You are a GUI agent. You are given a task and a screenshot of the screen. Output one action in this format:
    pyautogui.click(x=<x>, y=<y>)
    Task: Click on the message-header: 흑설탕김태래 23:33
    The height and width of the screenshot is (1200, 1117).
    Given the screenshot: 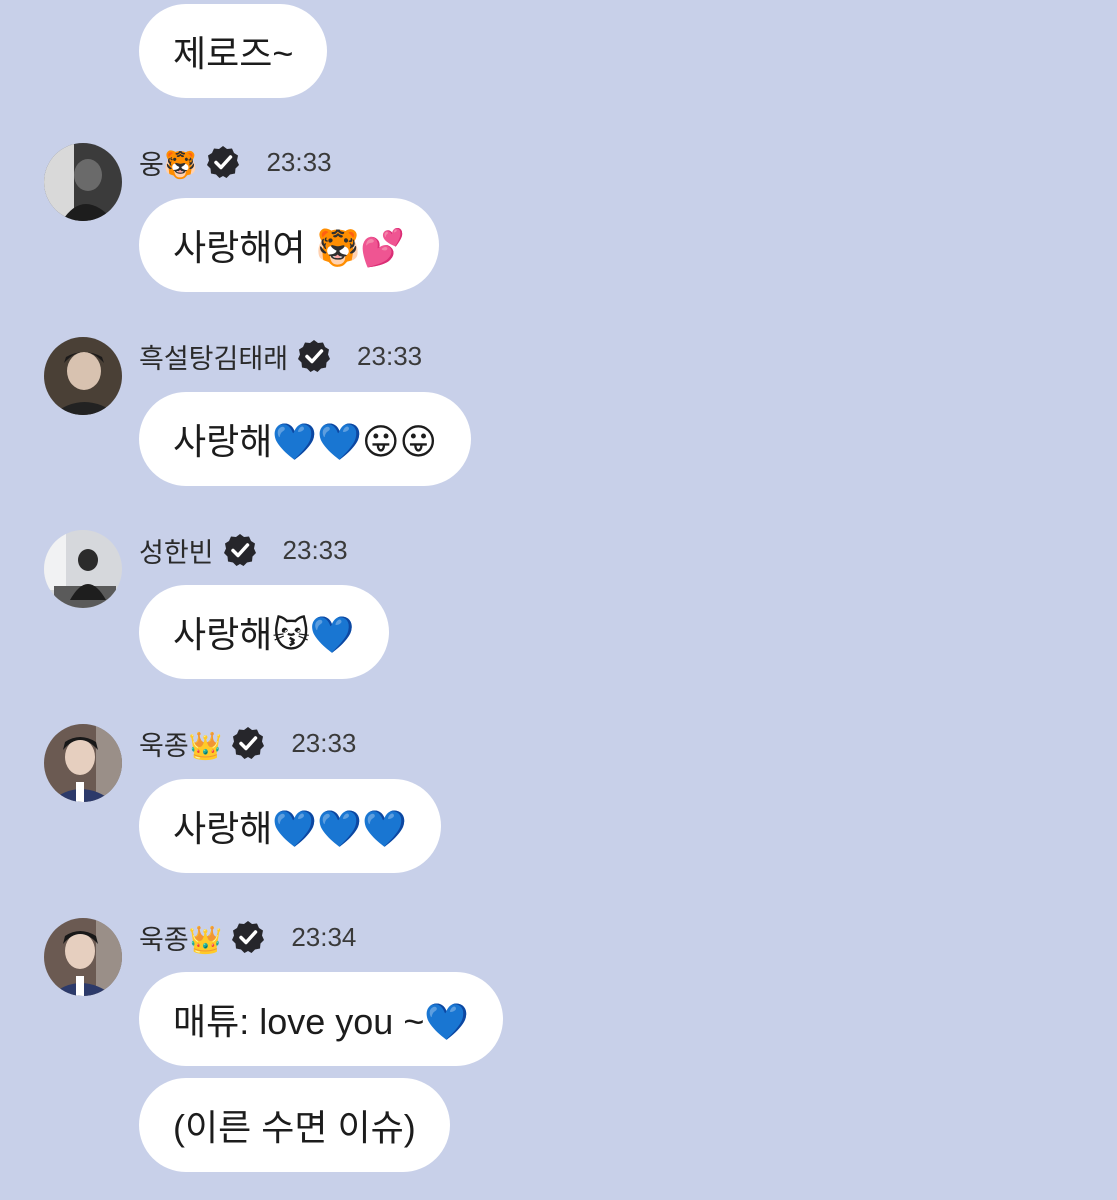 What is the action you would take?
    pyautogui.click(x=280, y=356)
    